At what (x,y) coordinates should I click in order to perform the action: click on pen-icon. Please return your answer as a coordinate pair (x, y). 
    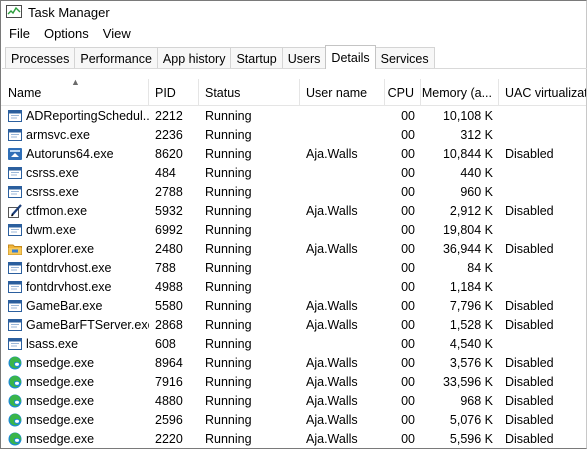
    Looking at the image, I should click on (15, 210).